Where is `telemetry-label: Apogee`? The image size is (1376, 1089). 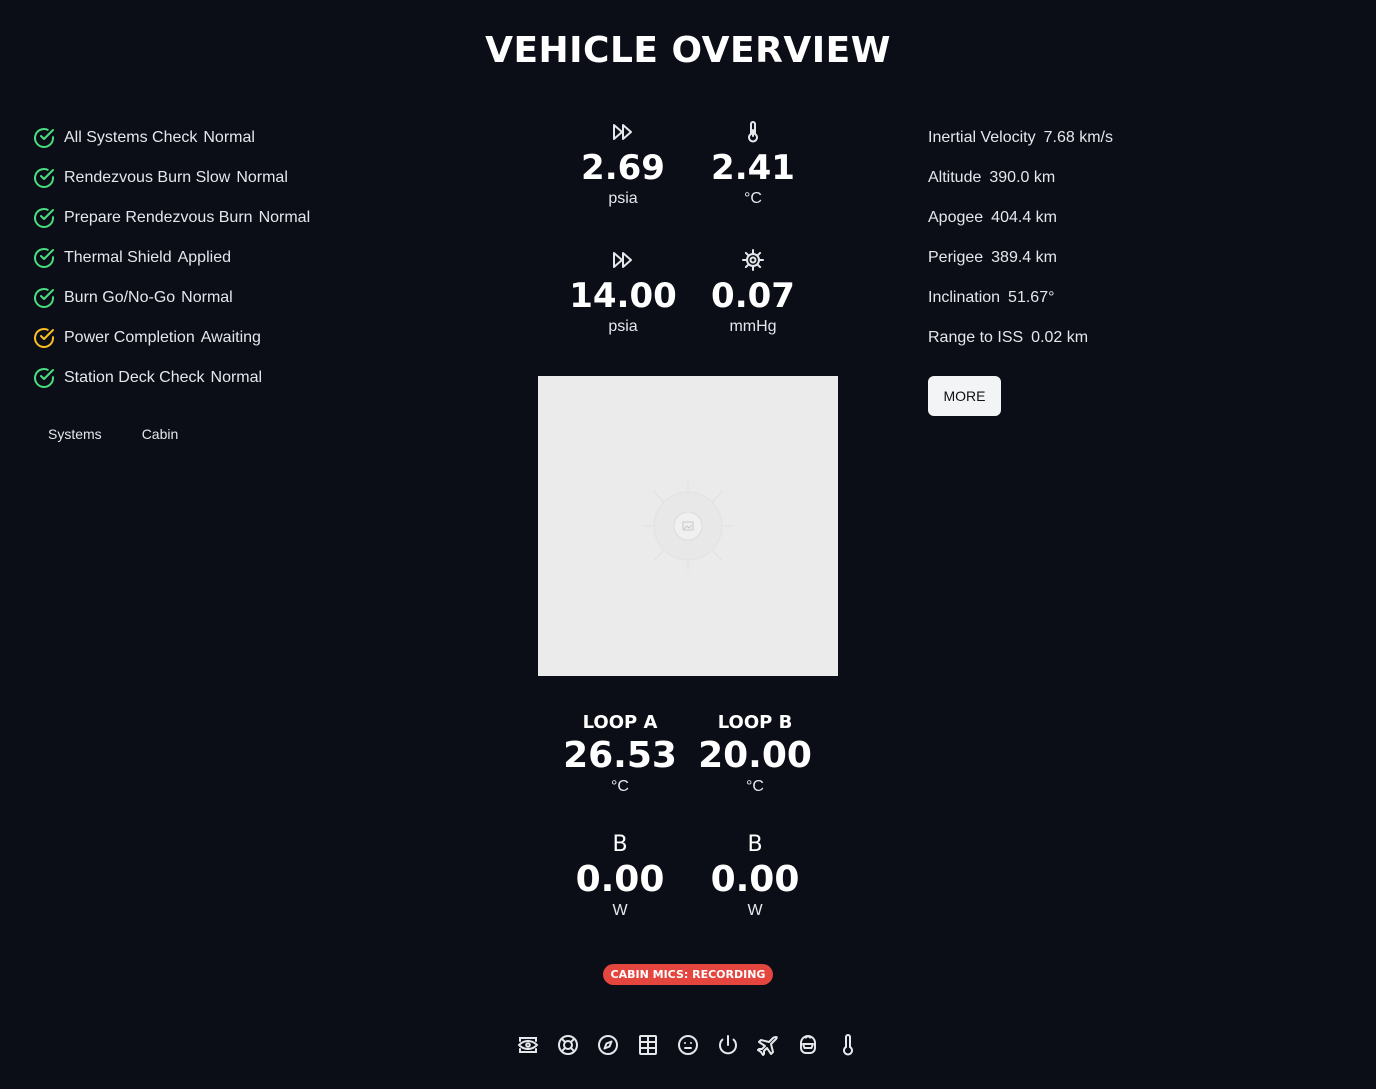
telemetry-label: Apogee is located at coordinates (956, 217).